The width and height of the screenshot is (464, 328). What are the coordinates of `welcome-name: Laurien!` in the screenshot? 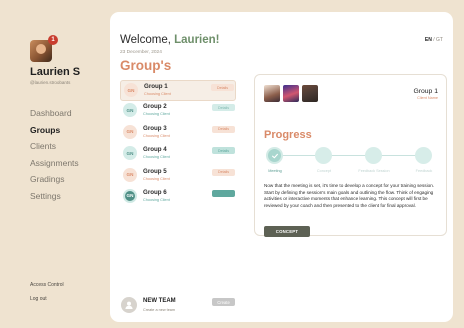 It's located at (197, 40).